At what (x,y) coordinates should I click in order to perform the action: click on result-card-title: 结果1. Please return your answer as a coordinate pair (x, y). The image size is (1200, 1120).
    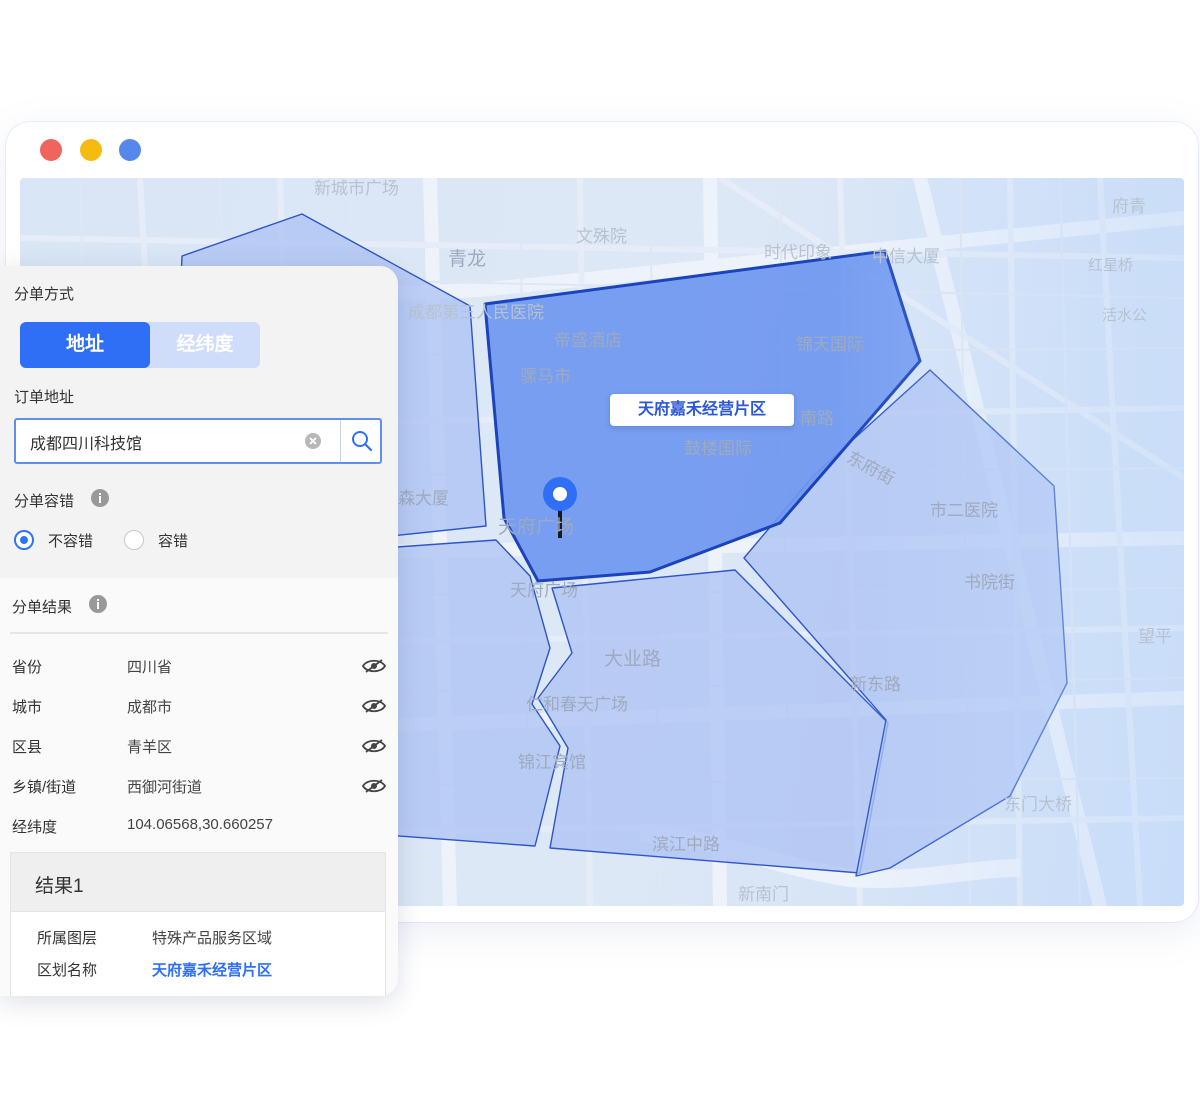
    Looking at the image, I should click on (59, 886).